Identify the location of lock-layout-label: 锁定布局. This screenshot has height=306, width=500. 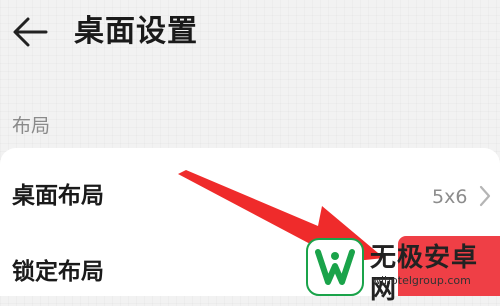
(58, 272).